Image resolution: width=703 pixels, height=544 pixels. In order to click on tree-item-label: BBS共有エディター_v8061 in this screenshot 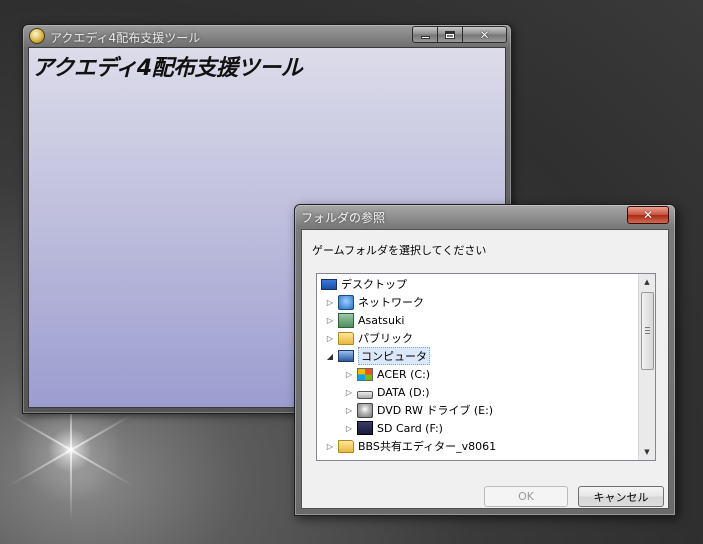, I will do `click(427, 446)`.